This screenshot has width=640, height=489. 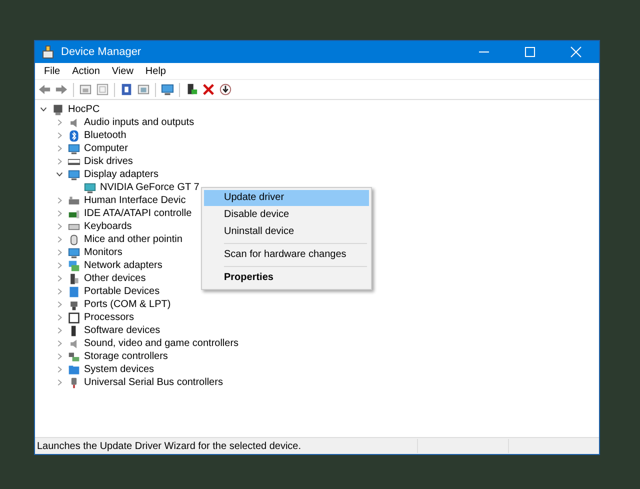 What do you see at coordinates (139, 122) in the screenshot?
I see `tree-item-label: Audio inputs and outputs` at bounding box center [139, 122].